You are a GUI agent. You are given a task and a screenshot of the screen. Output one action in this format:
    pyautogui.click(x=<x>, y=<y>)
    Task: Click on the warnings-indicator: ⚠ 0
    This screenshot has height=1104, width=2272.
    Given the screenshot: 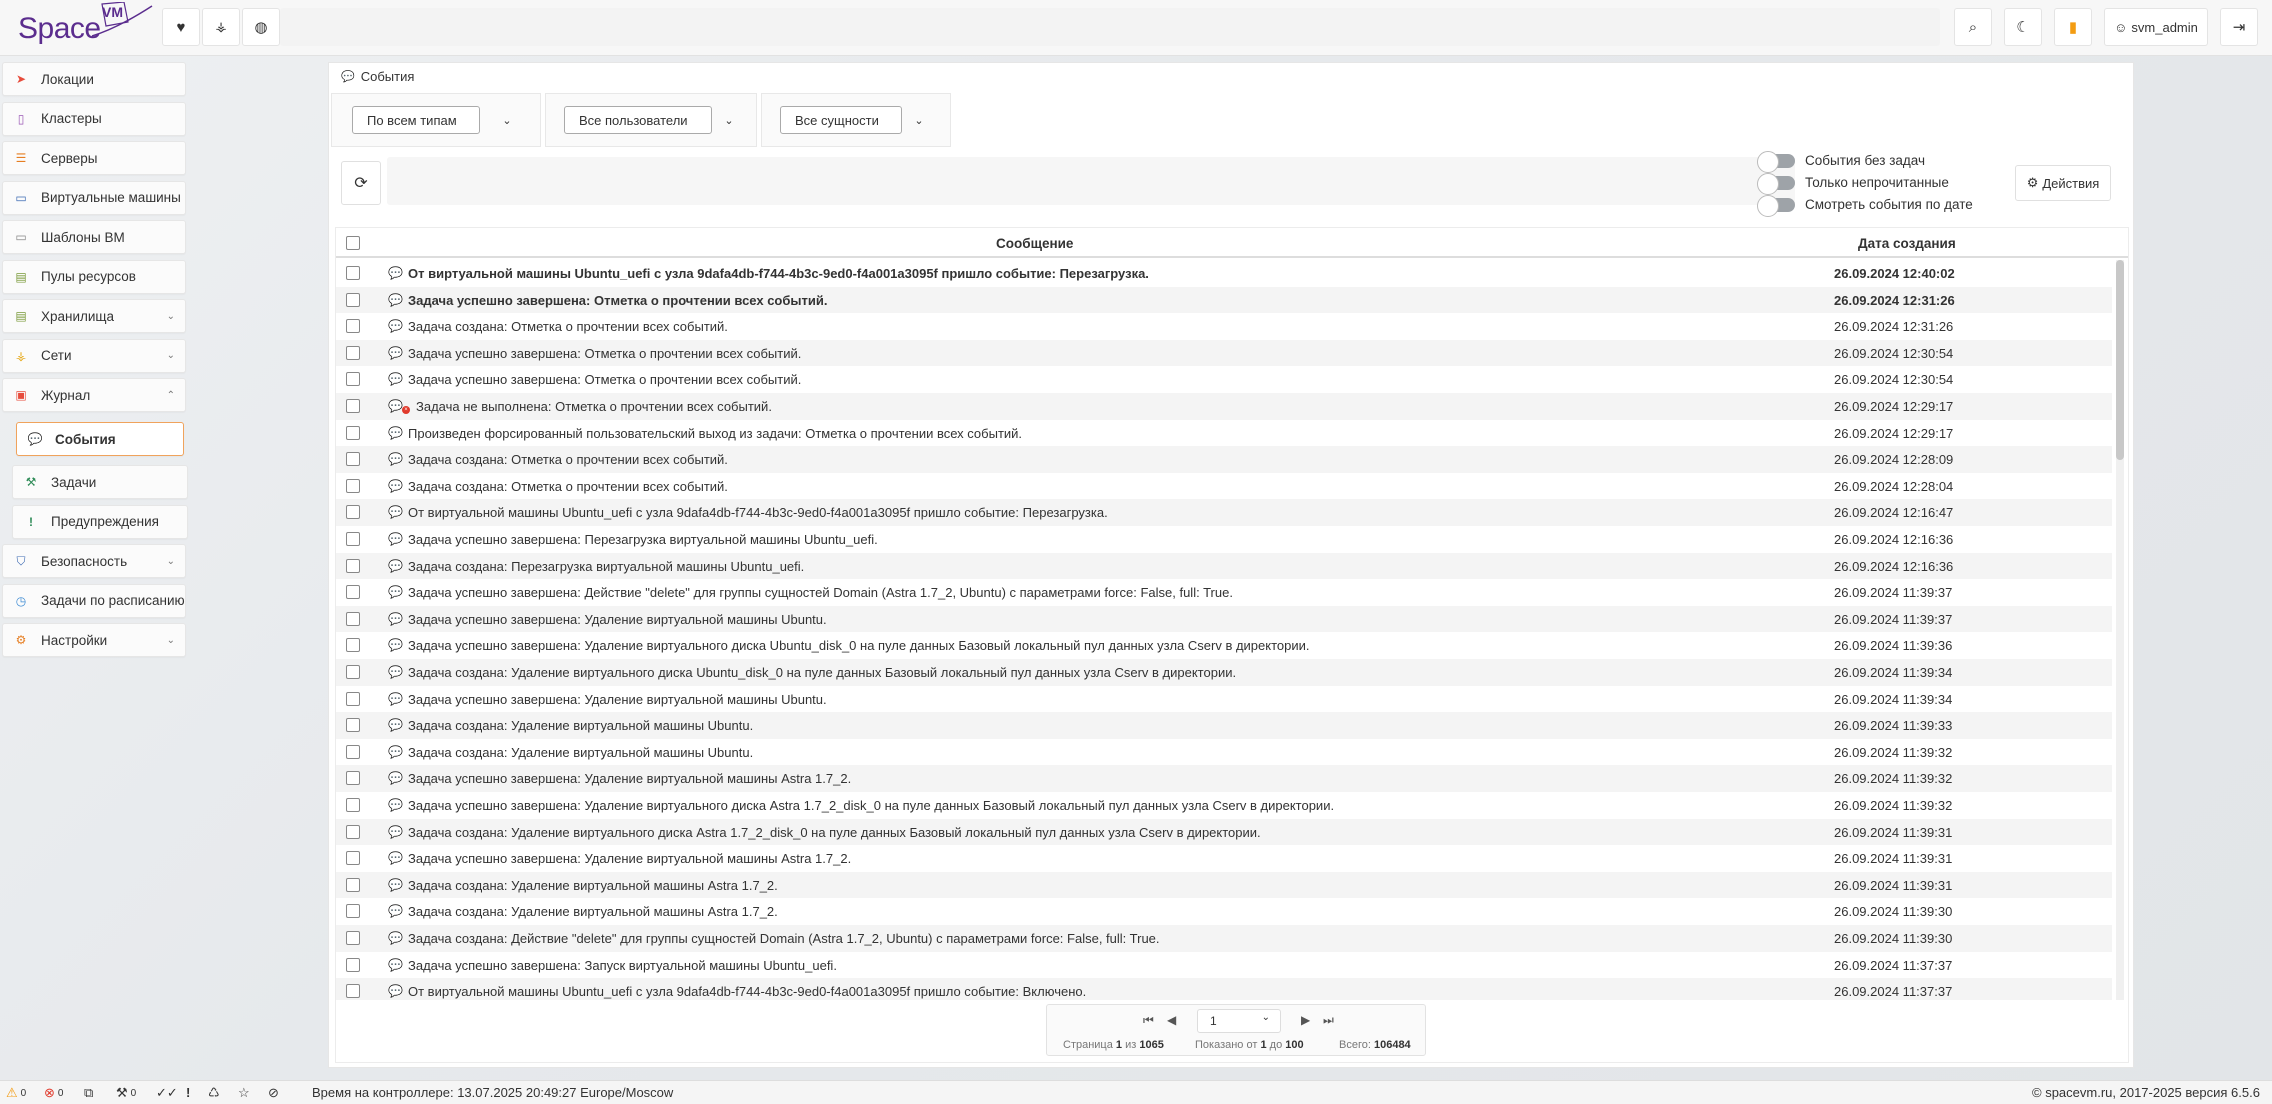 What is the action you would take?
    pyautogui.click(x=16, y=1093)
    